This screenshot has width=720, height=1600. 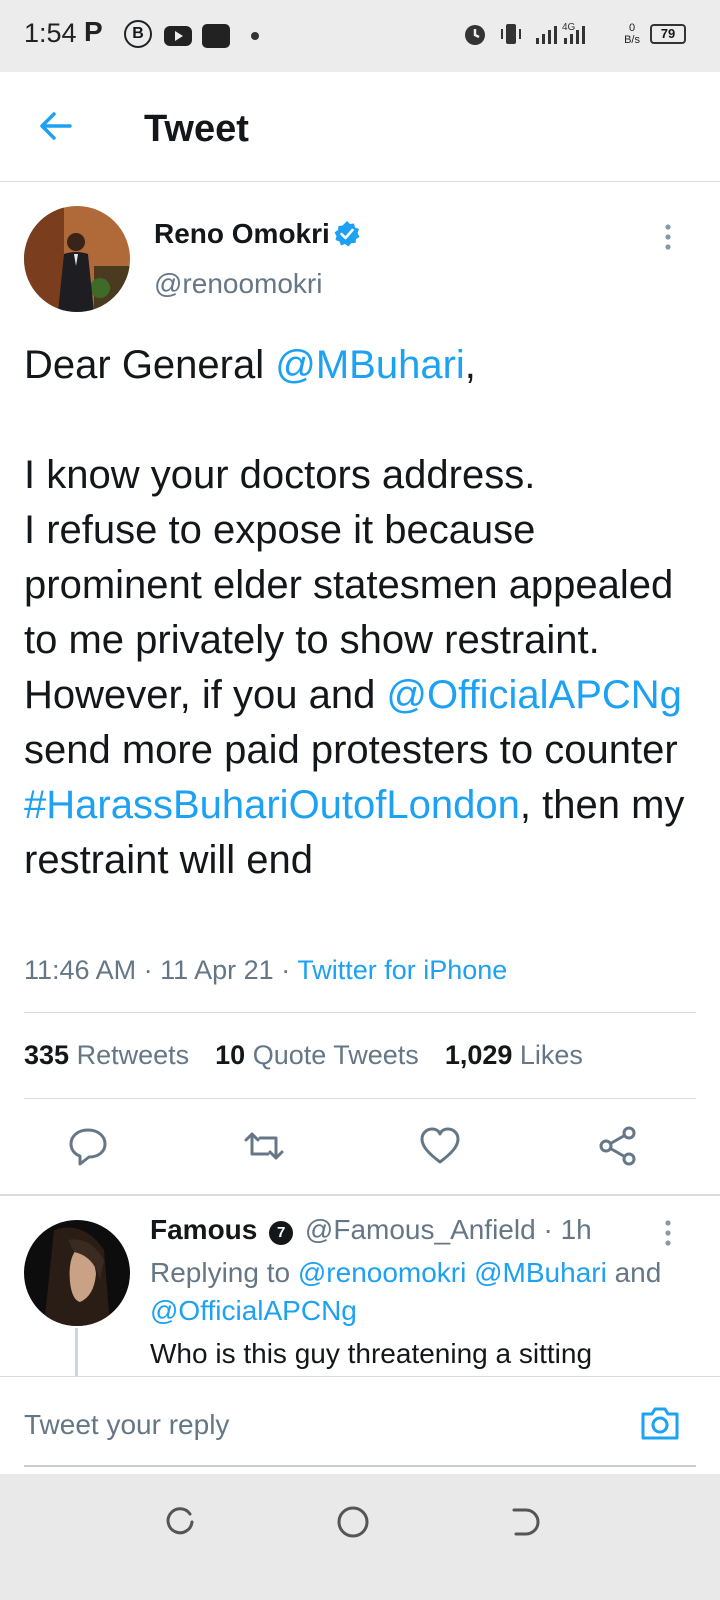 I want to click on likes-count: 1,029, so click(x=478, y=1055).